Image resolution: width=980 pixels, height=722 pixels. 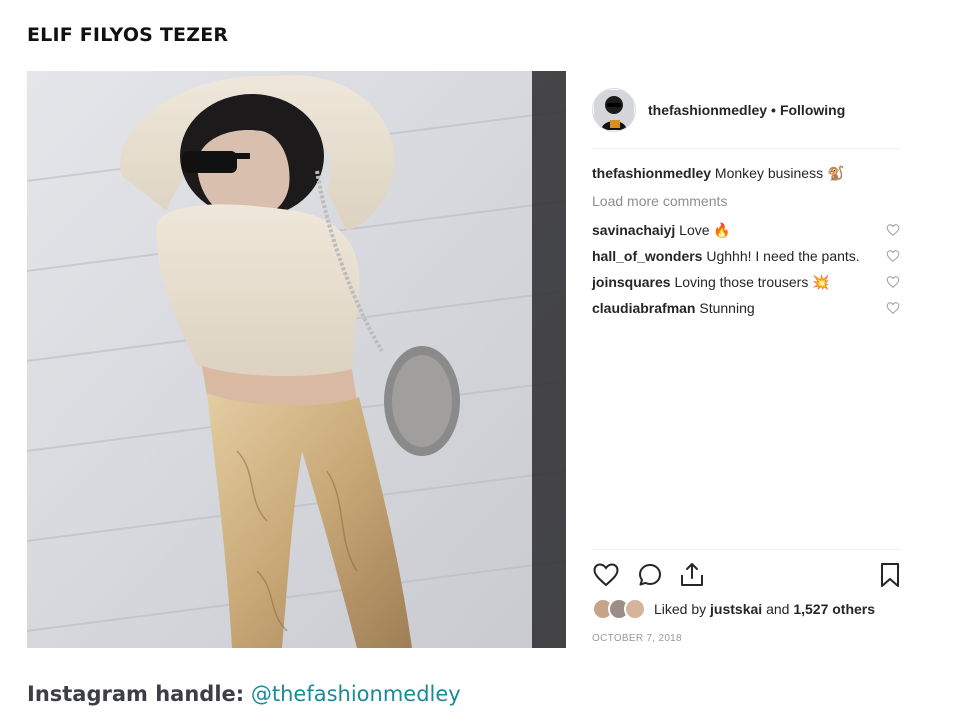 I want to click on caption-username: thefashionmedley, so click(x=651, y=173).